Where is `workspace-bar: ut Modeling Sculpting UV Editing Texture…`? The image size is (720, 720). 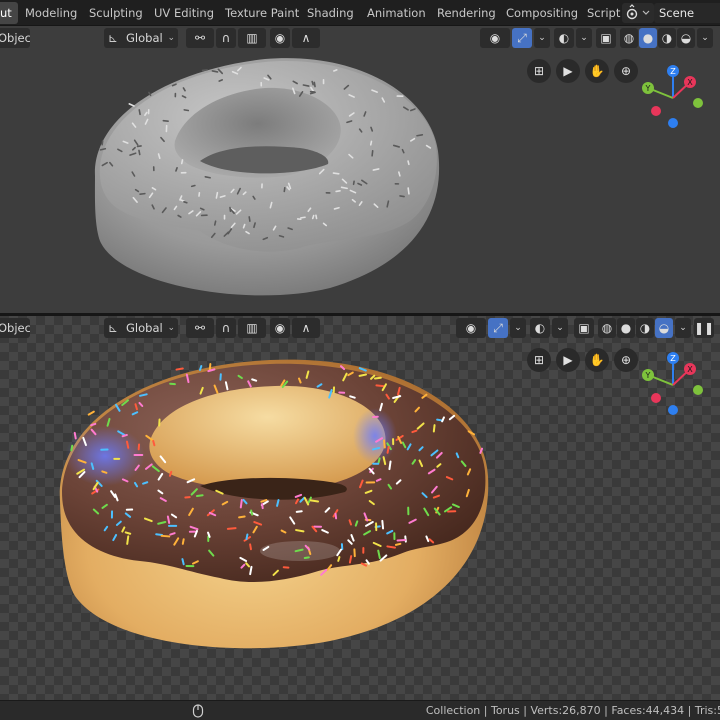
workspace-bar: ut Modeling Sculpting UV Editing Texture… is located at coordinates (360, 13).